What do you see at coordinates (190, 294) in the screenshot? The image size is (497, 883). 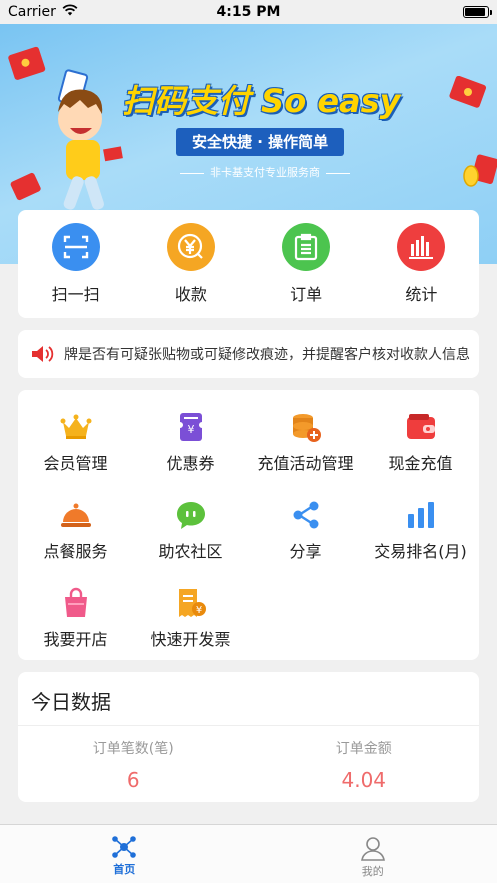 I see `collect-label: 收款` at bounding box center [190, 294].